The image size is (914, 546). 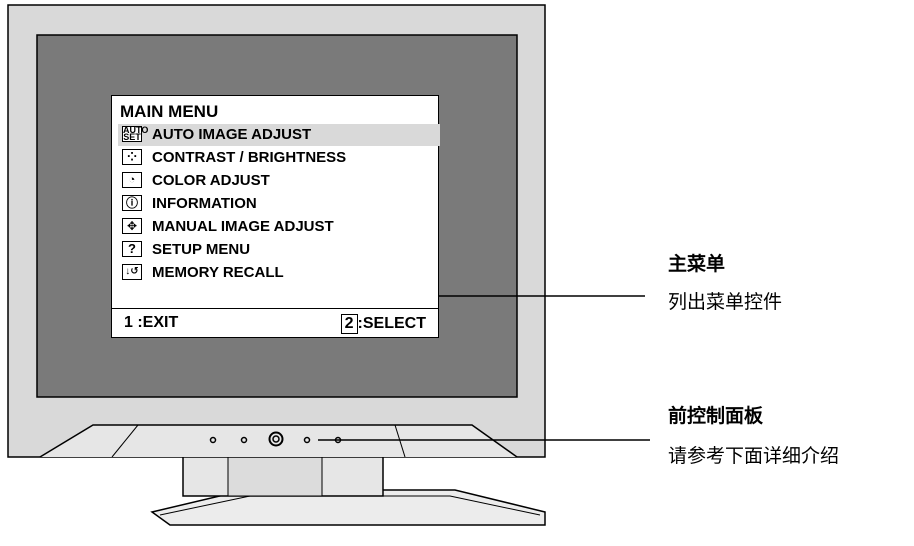 I want to click on osd-item-memory-recall: ↓↺ MEMORY RECALL, so click(x=279, y=273).